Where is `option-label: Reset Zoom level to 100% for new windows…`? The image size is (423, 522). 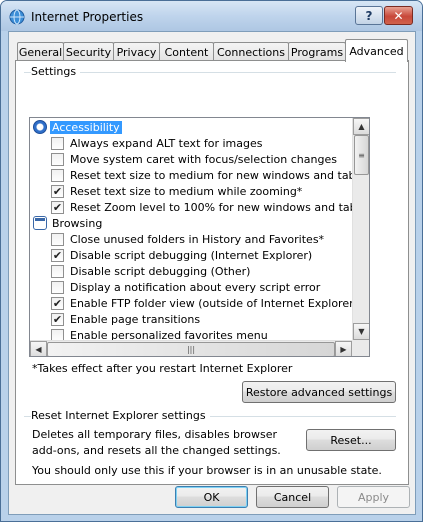 option-label: Reset Zoom level to 100% for new windows… is located at coordinates (211, 207).